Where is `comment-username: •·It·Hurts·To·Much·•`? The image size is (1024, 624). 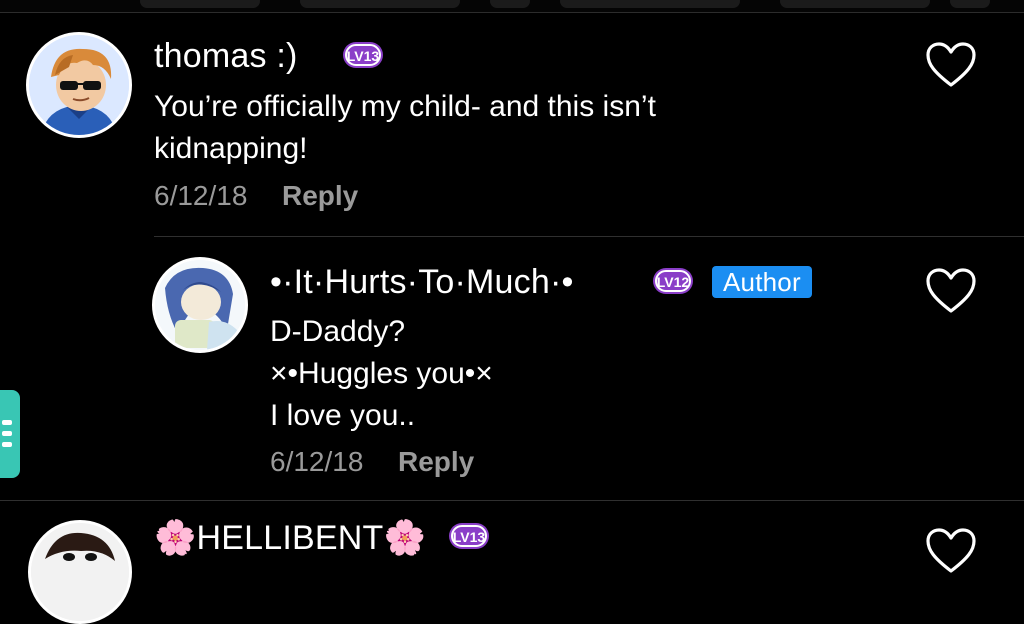 comment-username: •·It·Hurts·To·Much·• is located at coordinates (422, 282).